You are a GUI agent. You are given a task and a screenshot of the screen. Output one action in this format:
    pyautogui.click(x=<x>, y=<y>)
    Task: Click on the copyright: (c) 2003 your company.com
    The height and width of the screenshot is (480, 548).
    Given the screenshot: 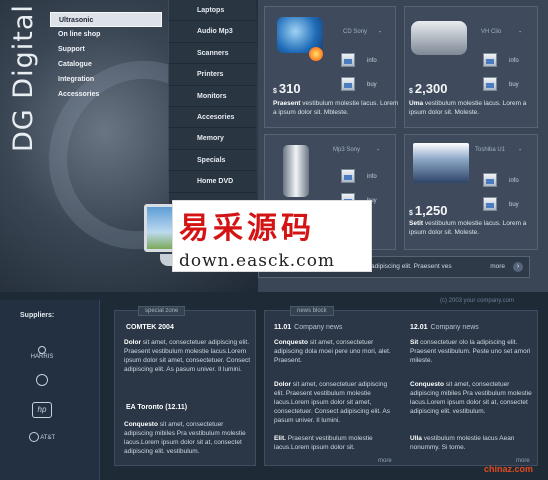 What is the action you would take?
    pyautogui.click(x=477, y=301)
    